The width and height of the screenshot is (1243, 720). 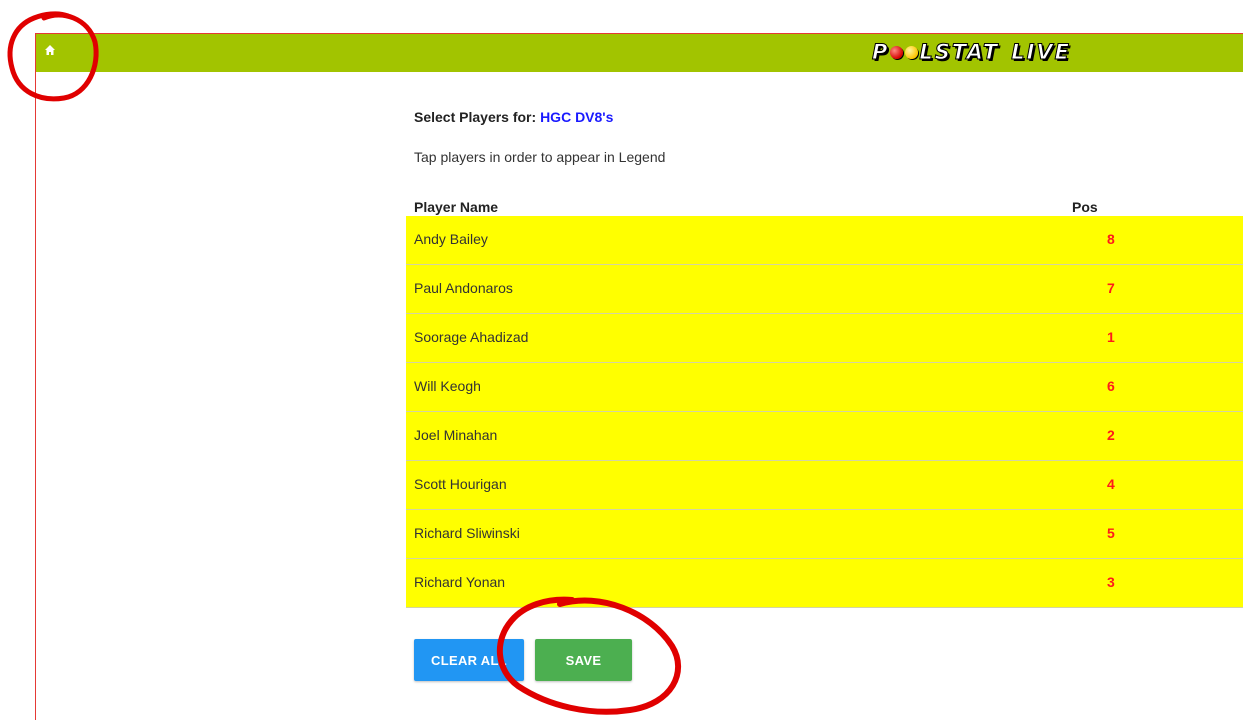 What do you see at coordinates (540, 157) in the screenshot?
I see `instructions-text: Tap players in order to appear in Legend` at bounding box center [540, 157].